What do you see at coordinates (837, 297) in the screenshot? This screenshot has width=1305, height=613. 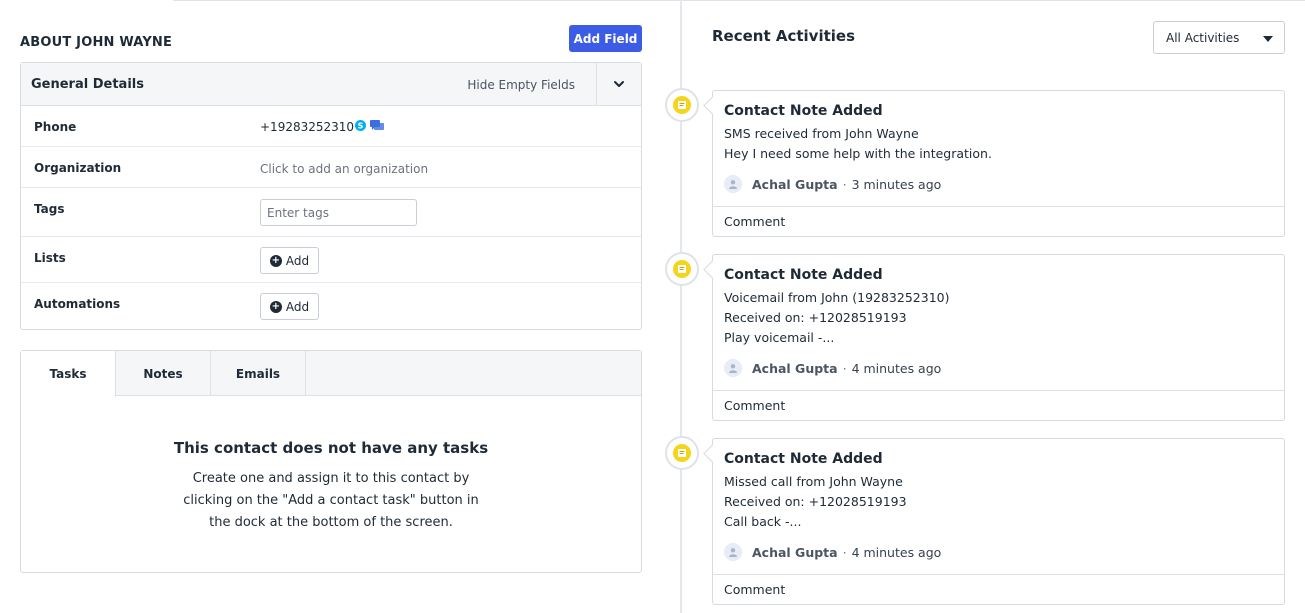 I see `activity-line: Voicemail from John (19283252310)` at bounding box center [837, 297].